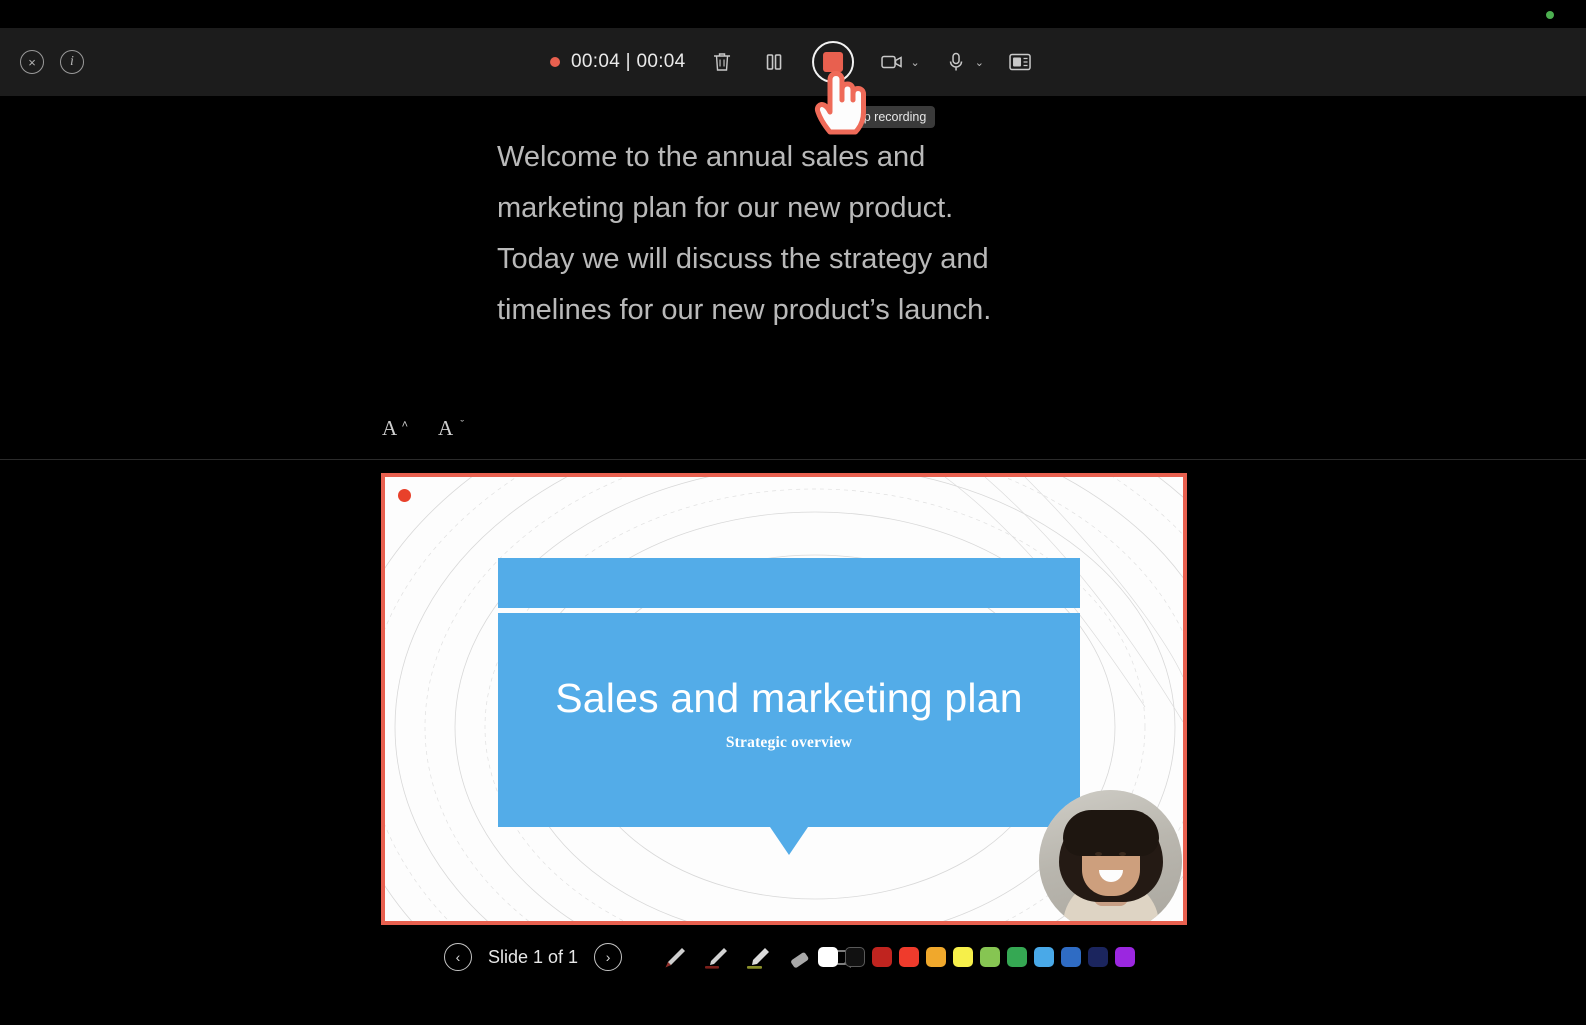 This screenshot has width=1586, height=1025. What do you see at coordinates (404, 425) in the screenshot?
I see `caret-up-icon: ˄` at bounding box center [404, 425].